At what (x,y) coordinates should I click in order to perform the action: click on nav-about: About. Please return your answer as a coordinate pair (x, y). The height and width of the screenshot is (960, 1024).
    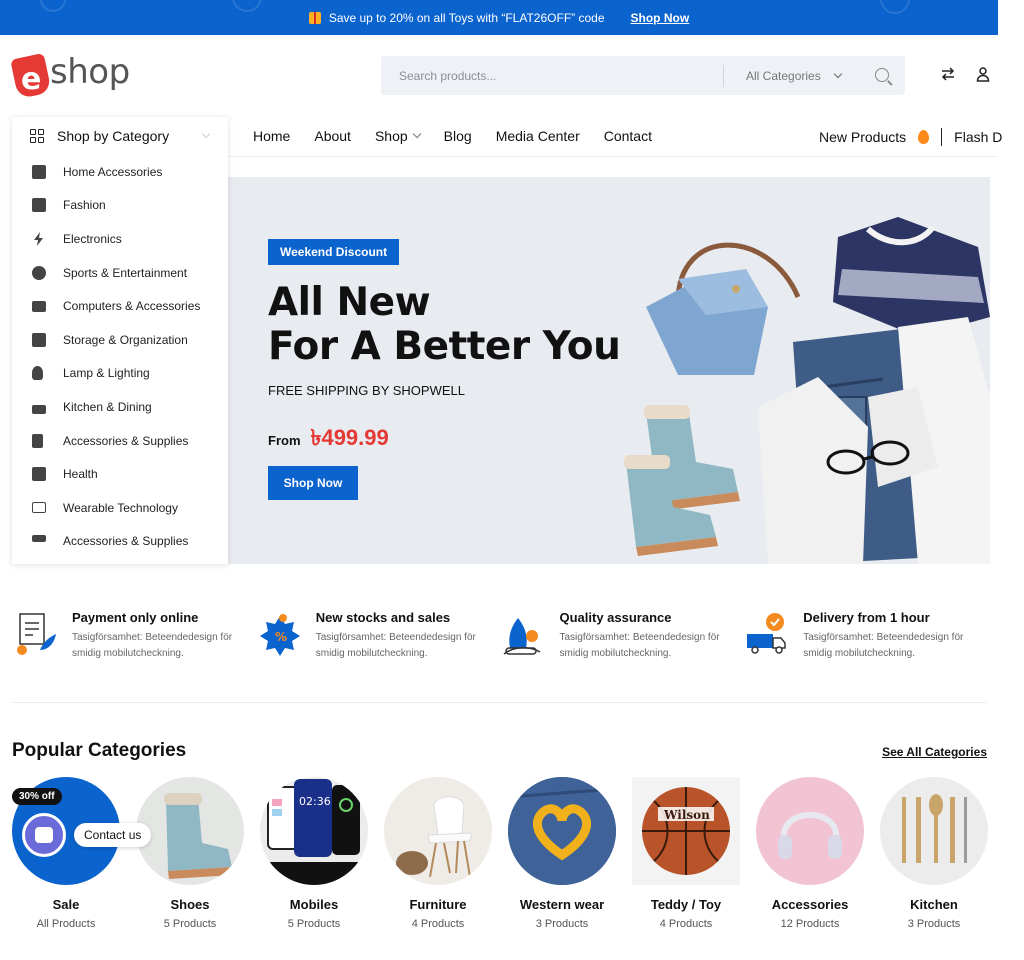
    Looking at the image, I should click on (332, 136).